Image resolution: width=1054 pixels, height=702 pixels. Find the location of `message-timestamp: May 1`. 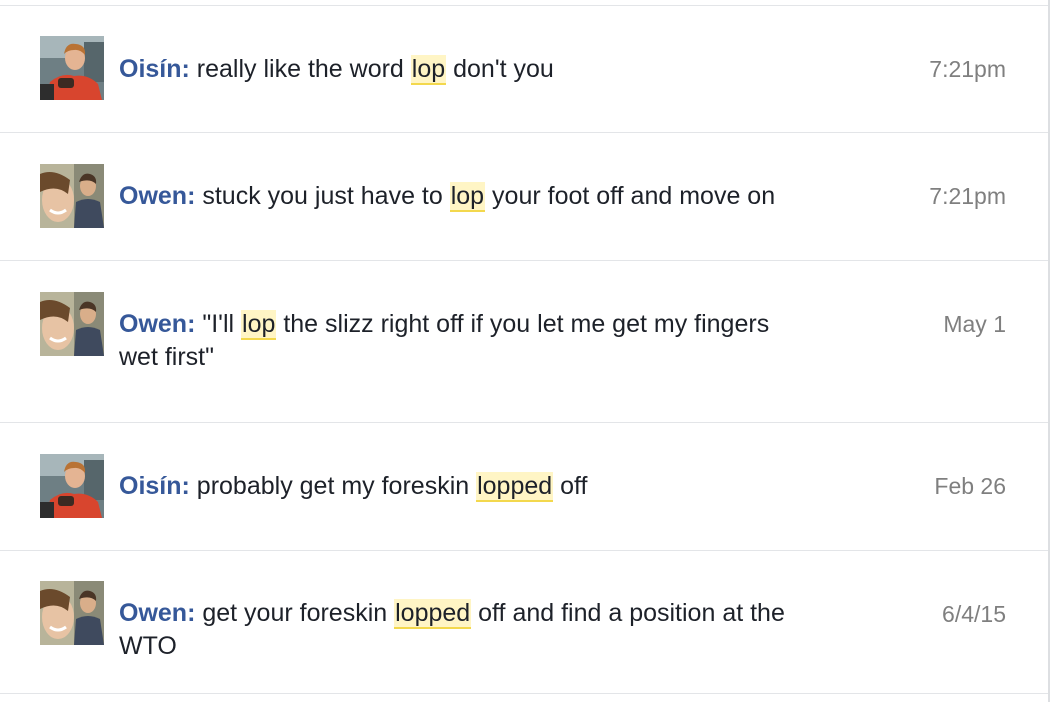

message-timestamp: May 1 is located at coordinates (974, 324).